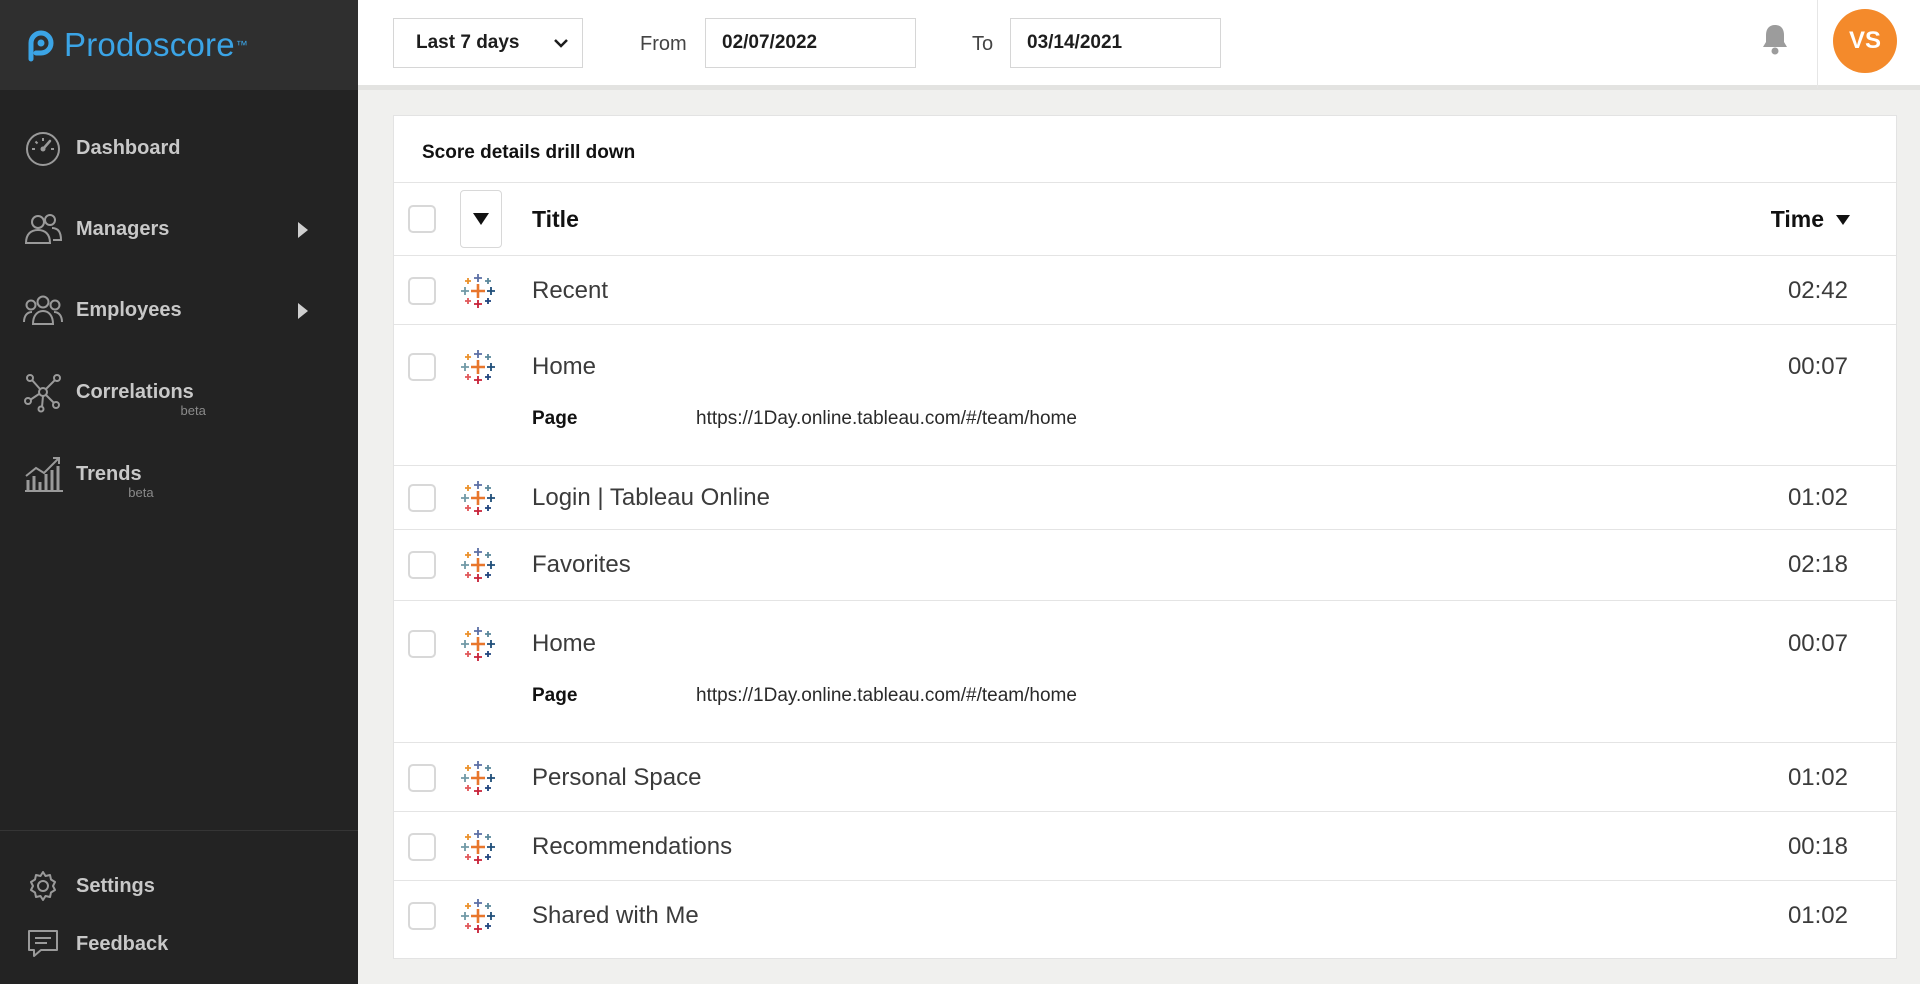  Describe the element at coordinates (179, 886) in the screenshot. I see `sidebar-item-settings: Settings` at that location.